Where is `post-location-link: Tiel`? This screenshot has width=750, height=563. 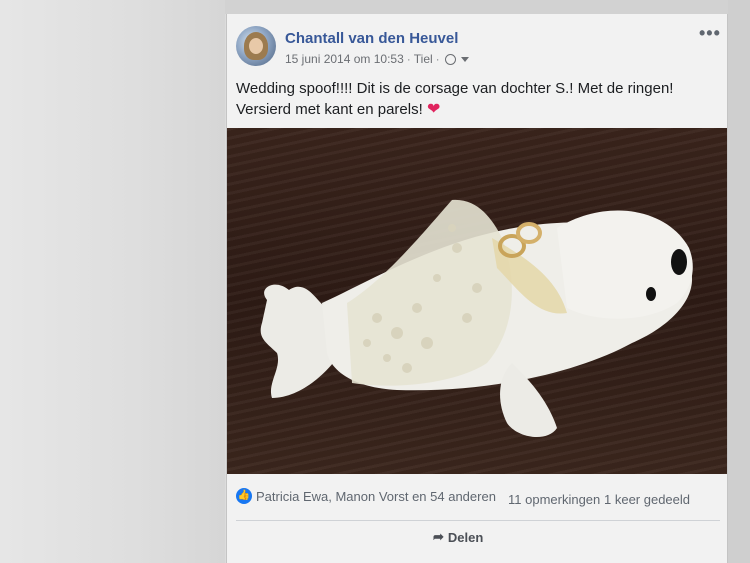 post-location-link: Tiel is located at coordinates (423, 59).